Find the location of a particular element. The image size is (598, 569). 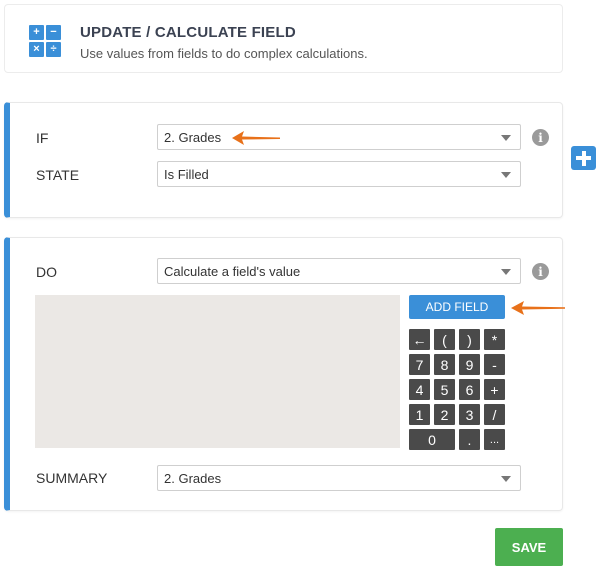

if-label: IF is located at coordinates (42, 138).